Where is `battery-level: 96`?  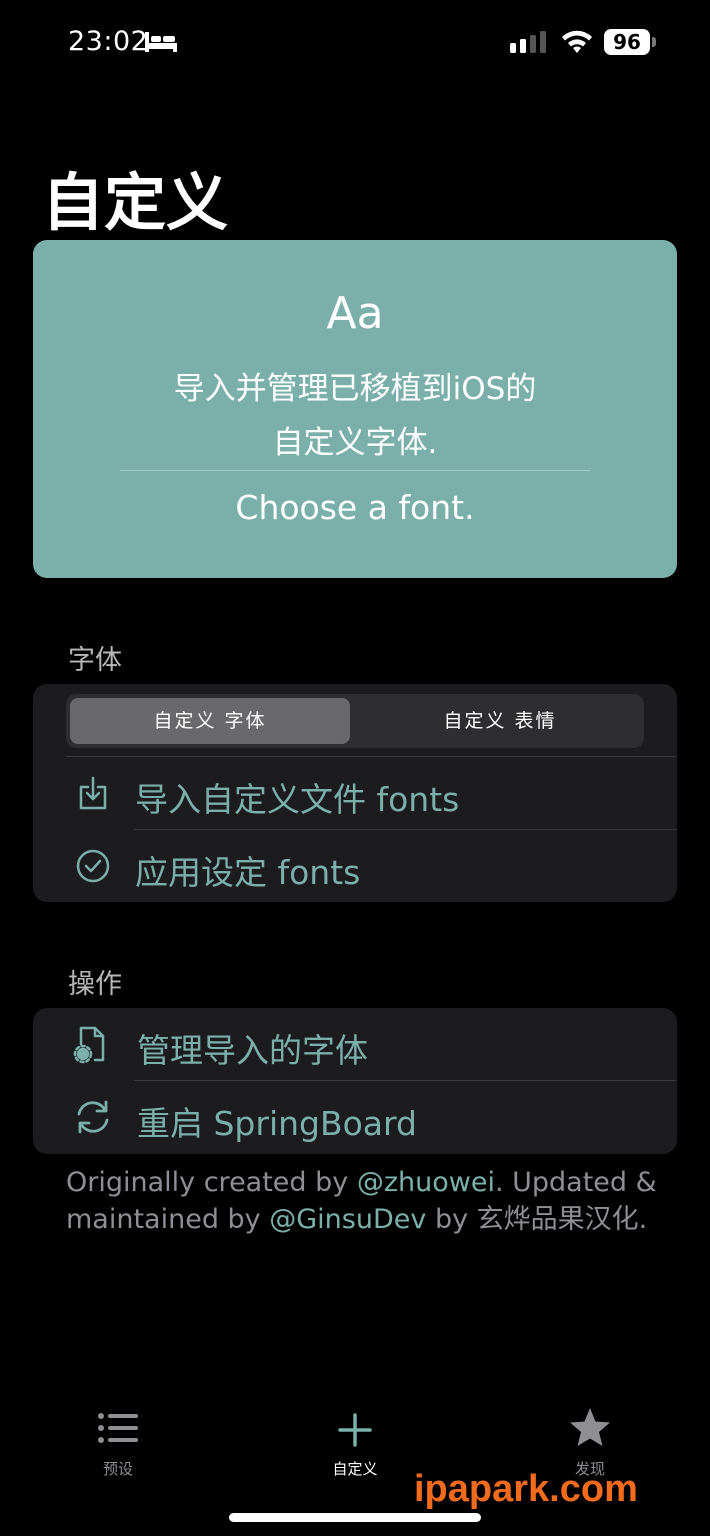 battery-level: 96 is located at coordinates (627, 42).